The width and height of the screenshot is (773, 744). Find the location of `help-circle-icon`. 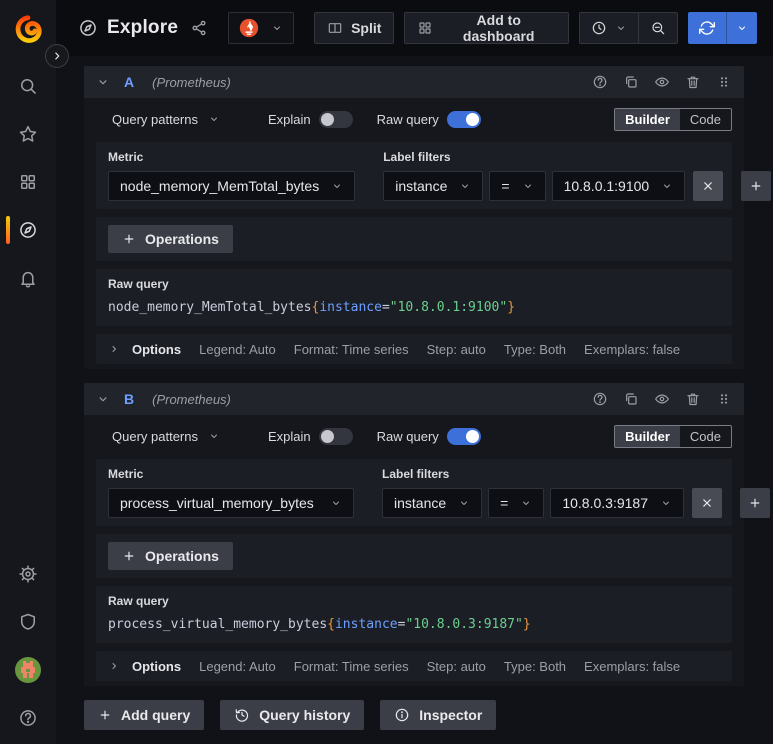

help-circle-icon is located at coordinates (28, 718).